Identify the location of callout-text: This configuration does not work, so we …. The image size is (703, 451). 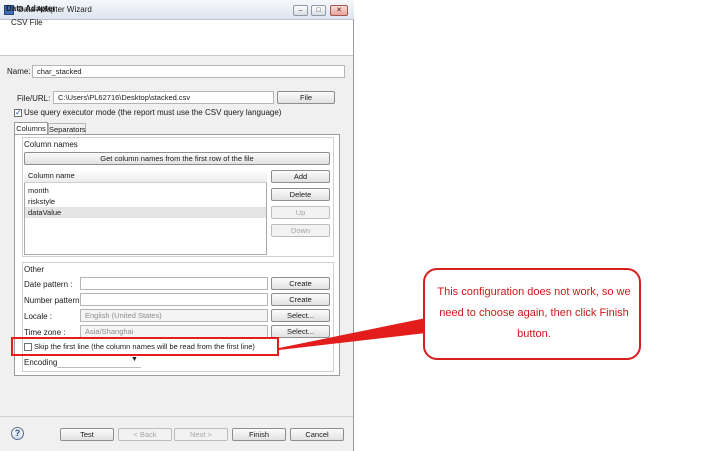
(534, 313).